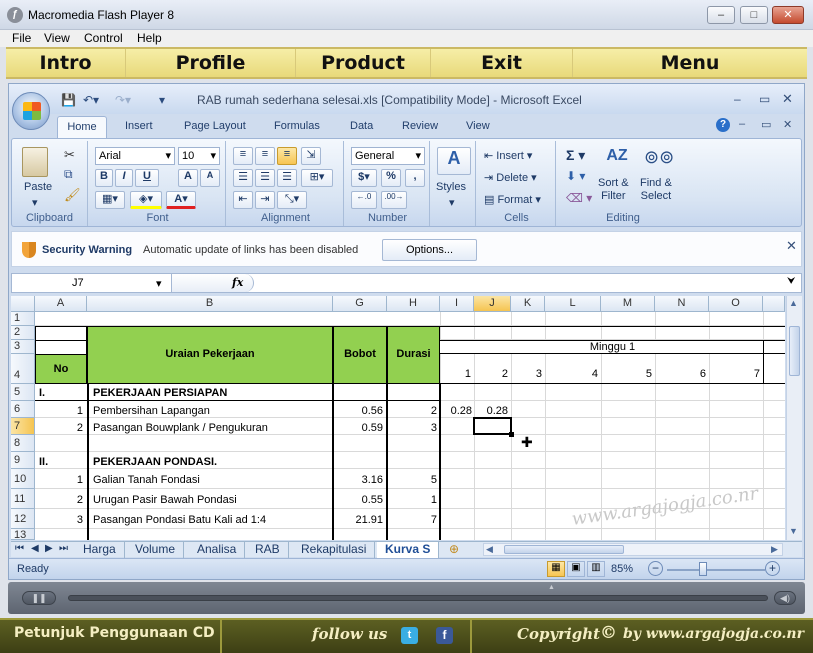 This screenshot has height=653, width=813. I want to click on cell-j6: 0.28, so click(491, 411).